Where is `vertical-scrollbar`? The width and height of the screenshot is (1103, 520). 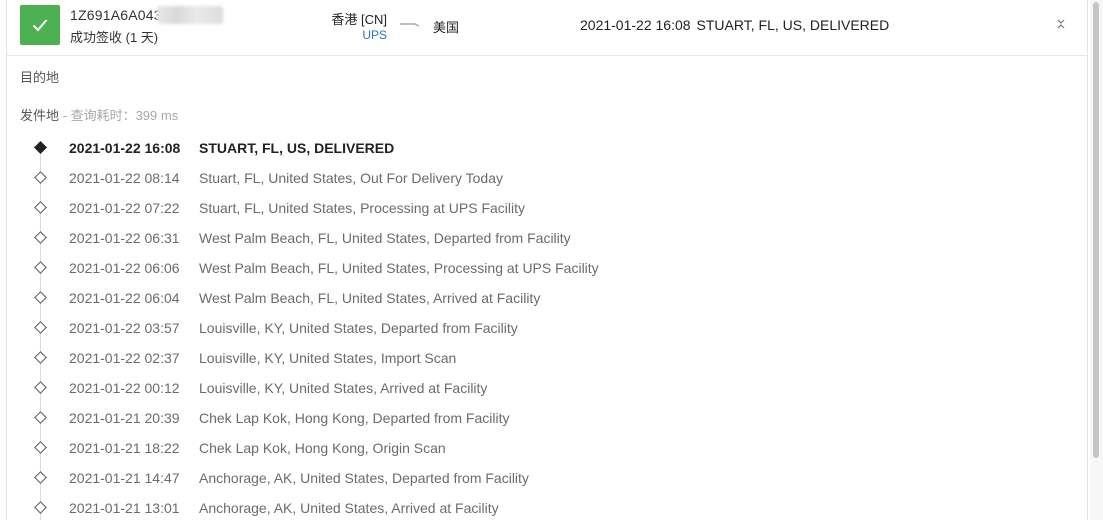 vertical-scrollbar is located at coordinates (1096, 260).